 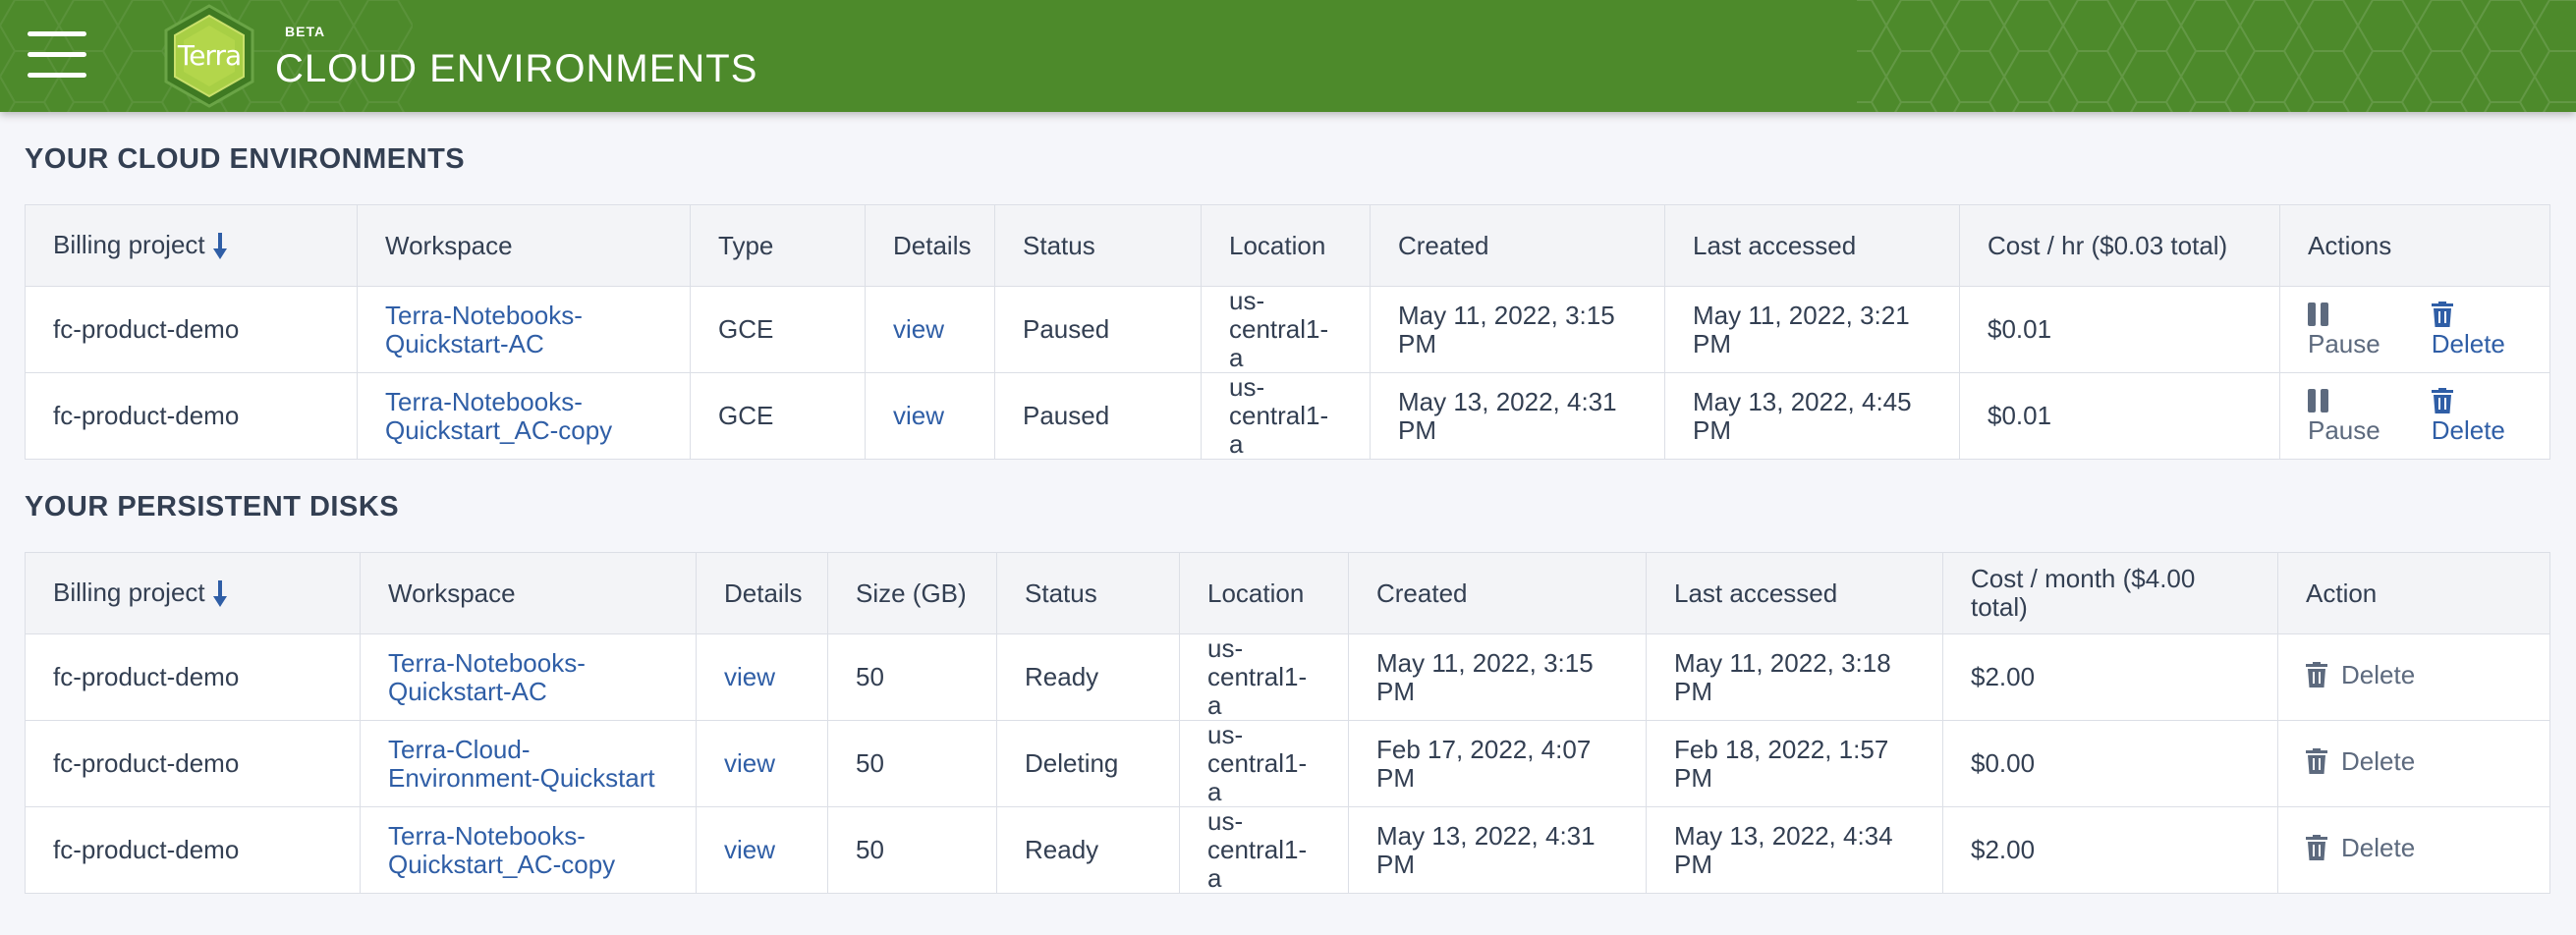 What do you see at coordinates (912, 593) in the screenshot?
I see `column-header-size: Size (GB)` at bounding box center [912, 593].